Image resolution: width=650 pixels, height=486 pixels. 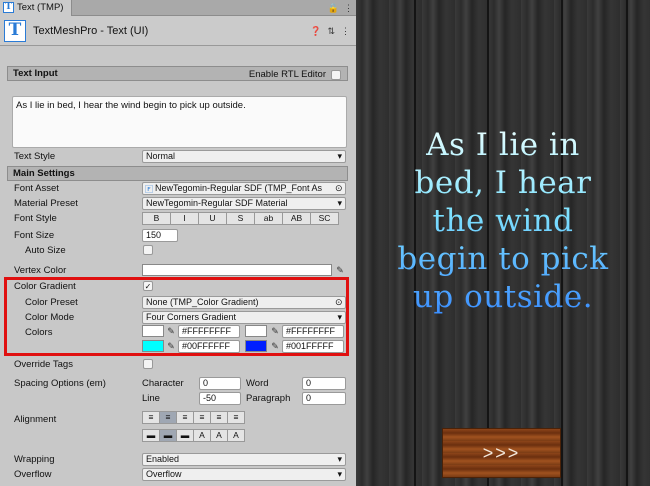 I want to click on underline-button: U, so click(x=212, y=218).